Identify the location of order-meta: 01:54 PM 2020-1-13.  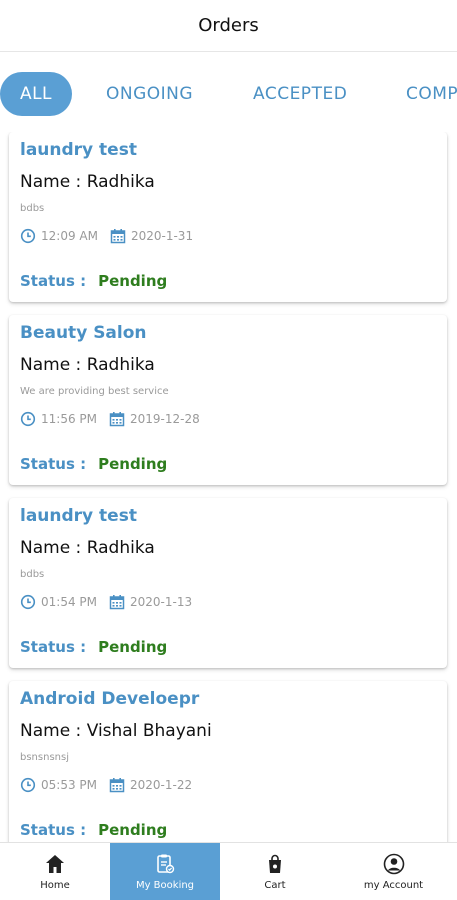
(106, 602).